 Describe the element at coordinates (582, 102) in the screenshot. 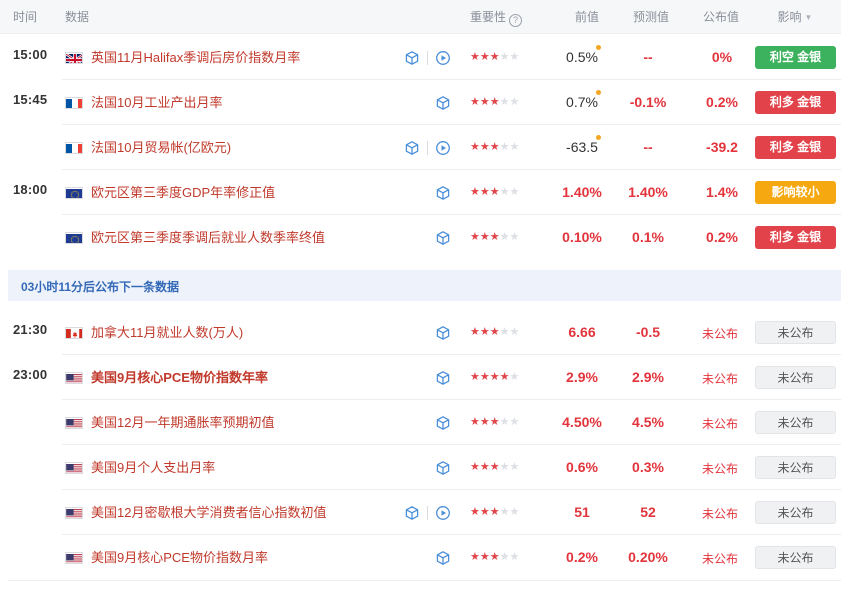

I see `previous-value: 0.7%` at that location.